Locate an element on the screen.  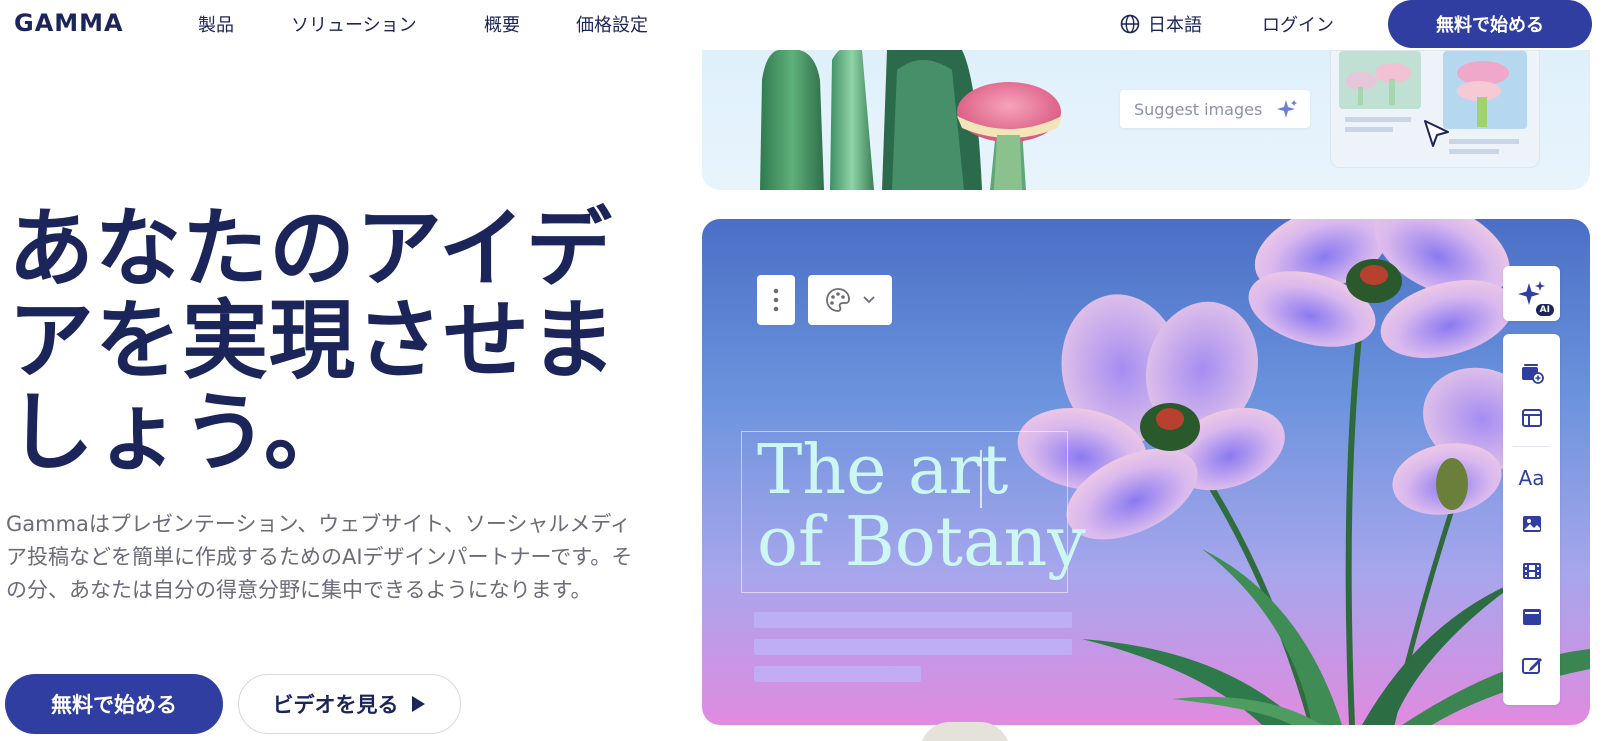
layout-icon is located at coordinates (1531, 418).